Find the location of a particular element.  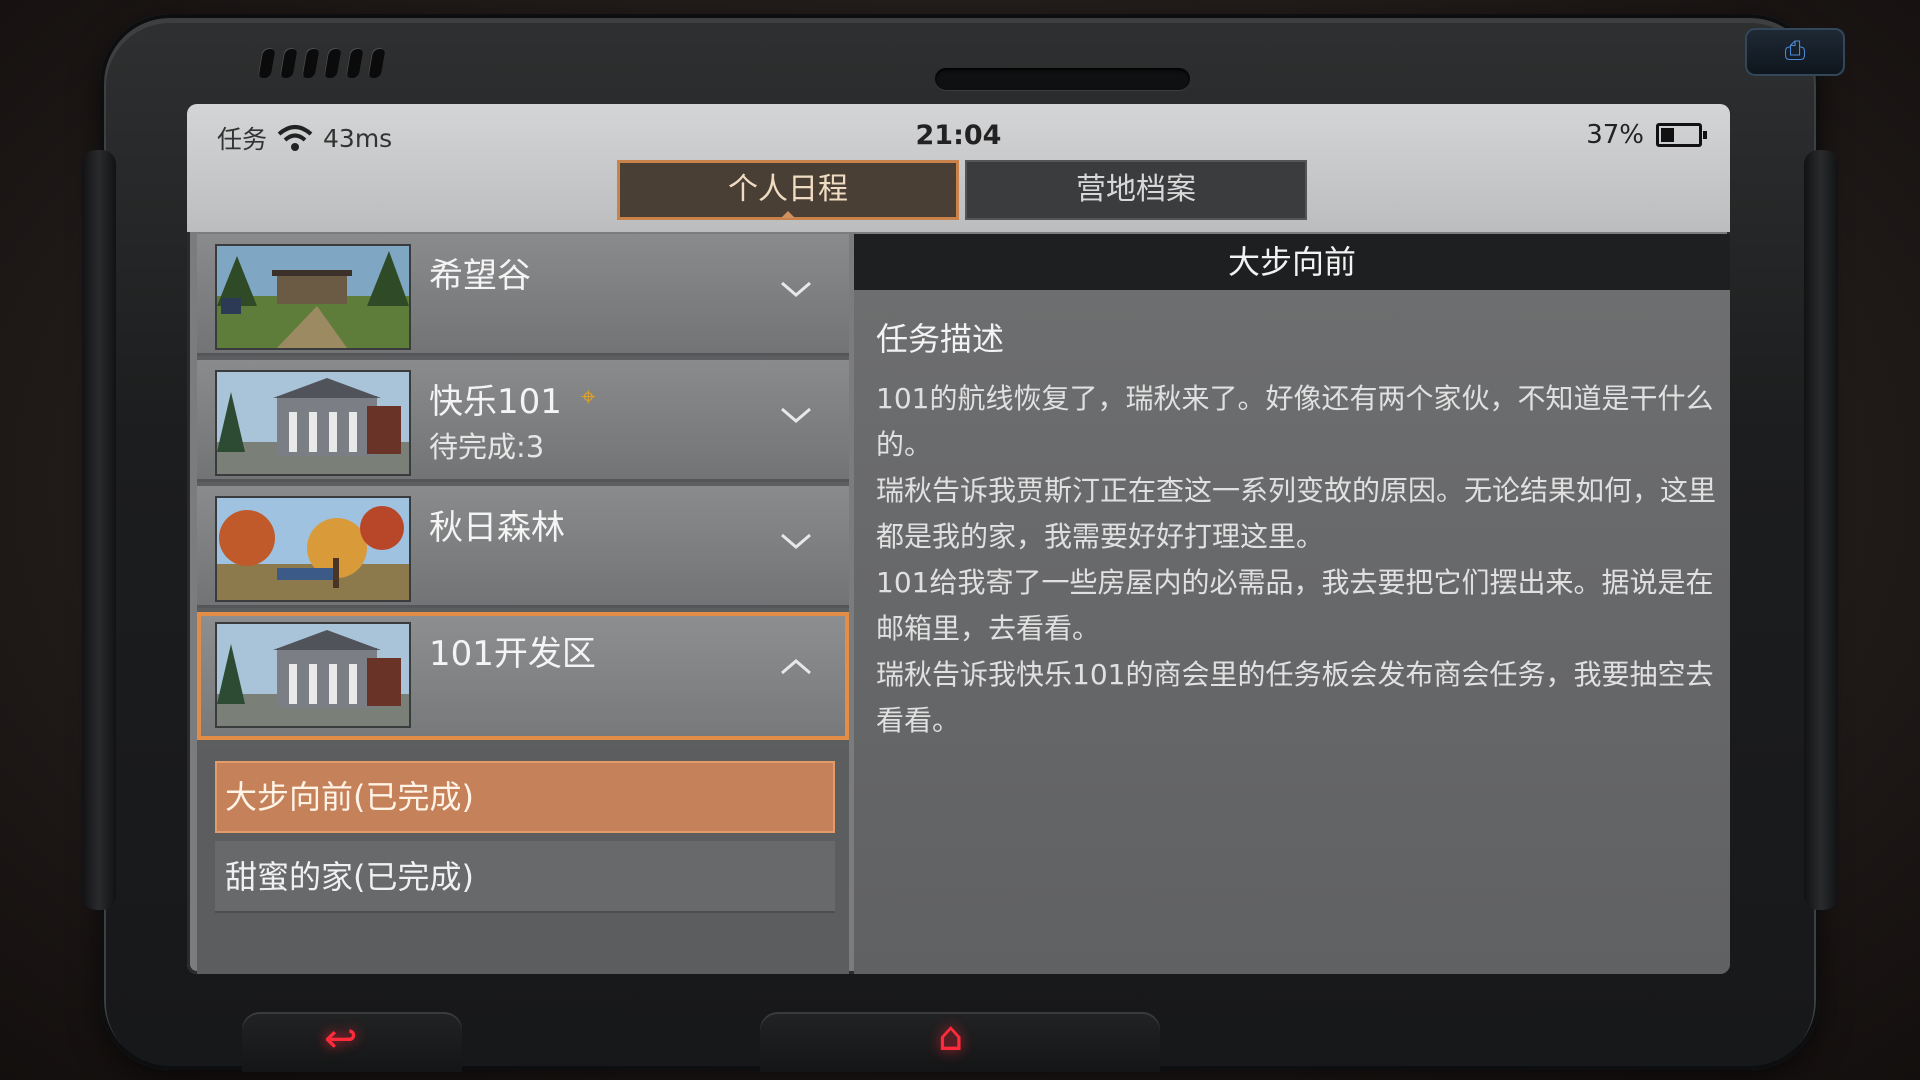

status-bar: 任务 43ms 21:04 37% 个人日程 营地档案 is located at coordinates (958, 168).